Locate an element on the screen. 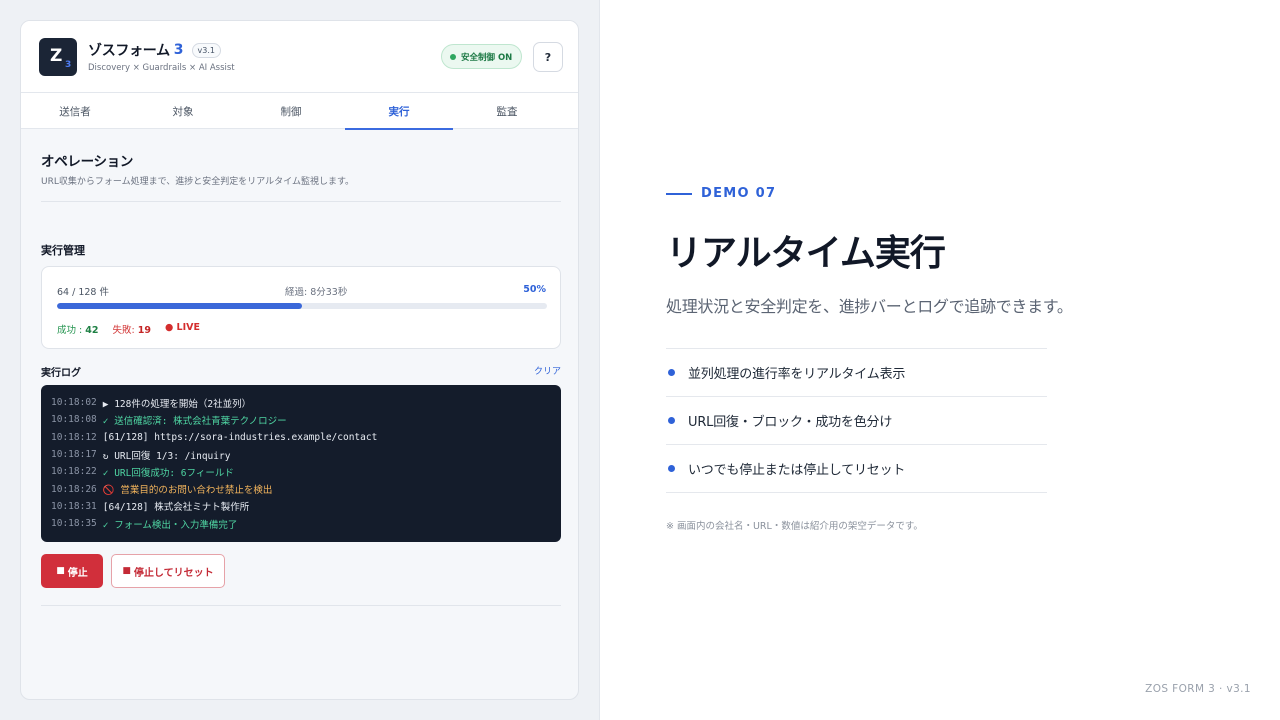 The height and width of the screenshot is (720, 1280). section-divider is located at coordinates (301, 201).